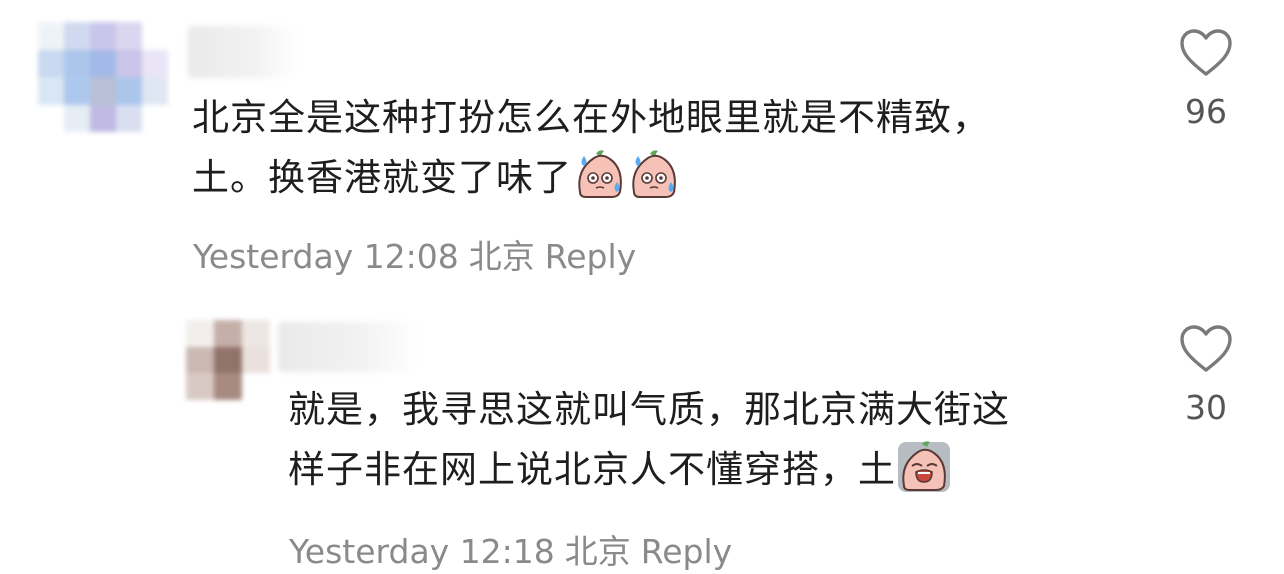 This screenshot has height=574, width=1284. I want to click on like-control: 96, so click(1206, 79).